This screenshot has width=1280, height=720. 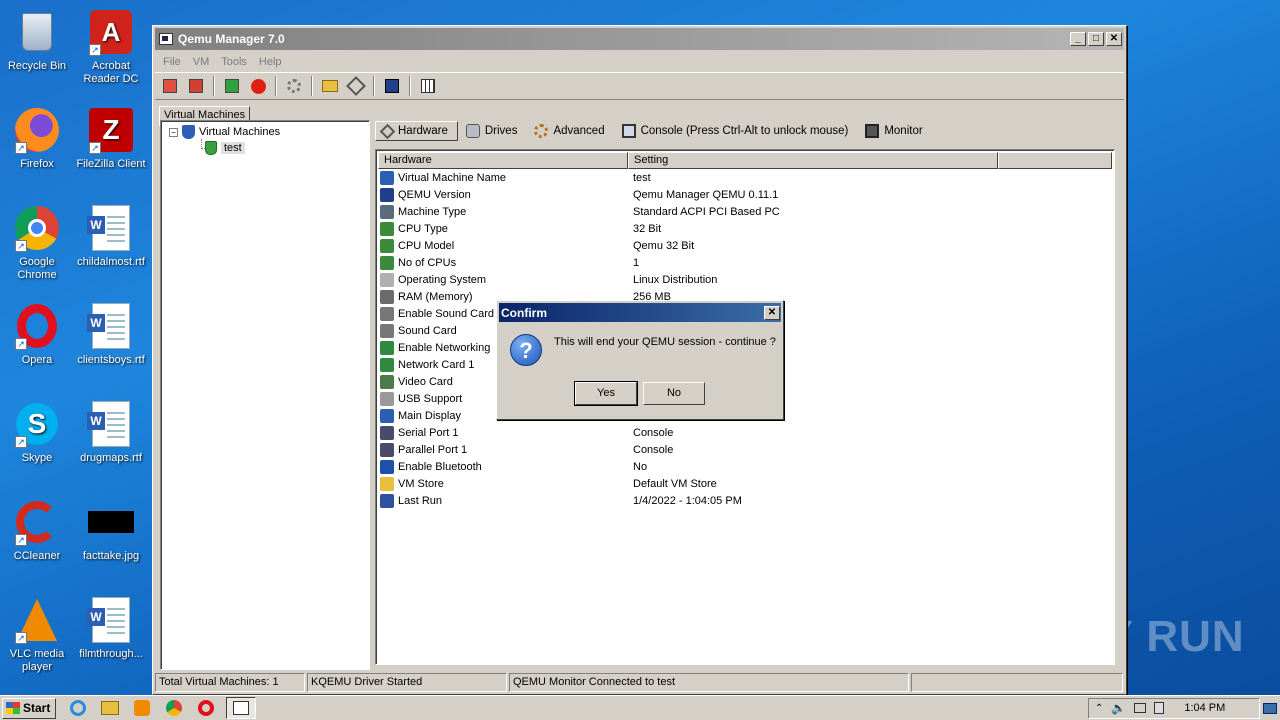 I want to click on grid-row: Parallel Port 1 Console, so click(x=747, y=449).